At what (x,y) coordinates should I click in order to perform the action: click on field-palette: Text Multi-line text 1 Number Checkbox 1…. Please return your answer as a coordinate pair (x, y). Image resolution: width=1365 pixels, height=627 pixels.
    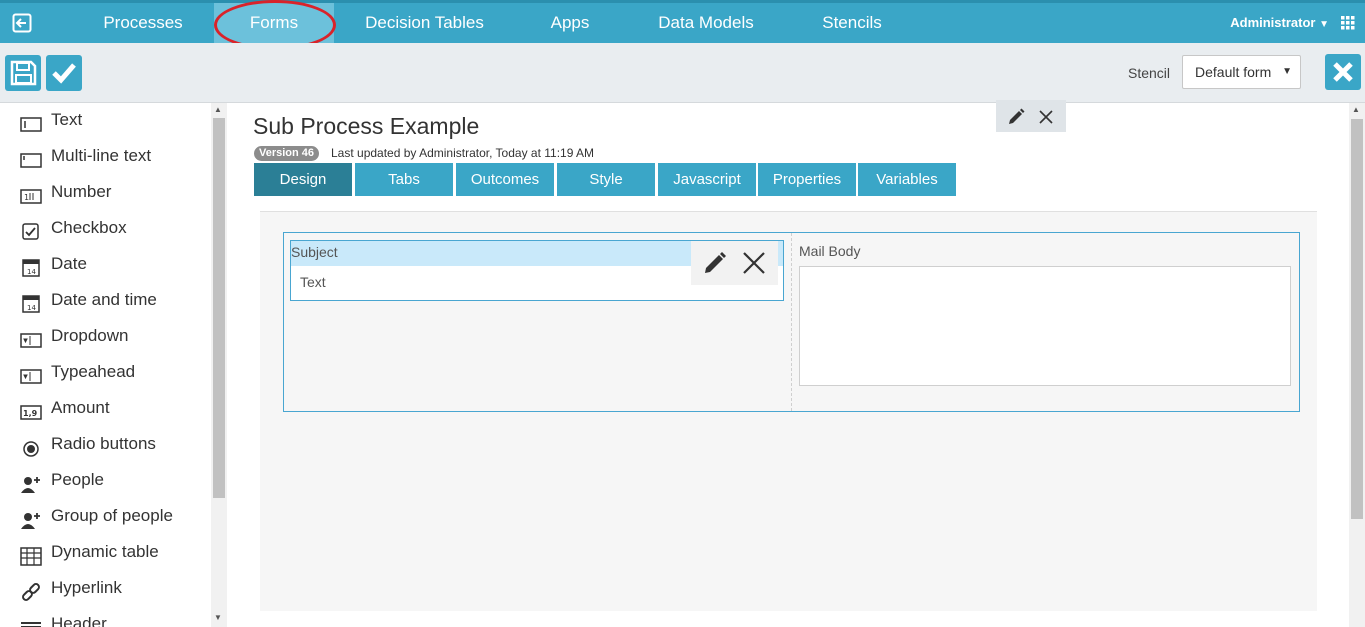
    Looking at the image, I should click on (106, 365).